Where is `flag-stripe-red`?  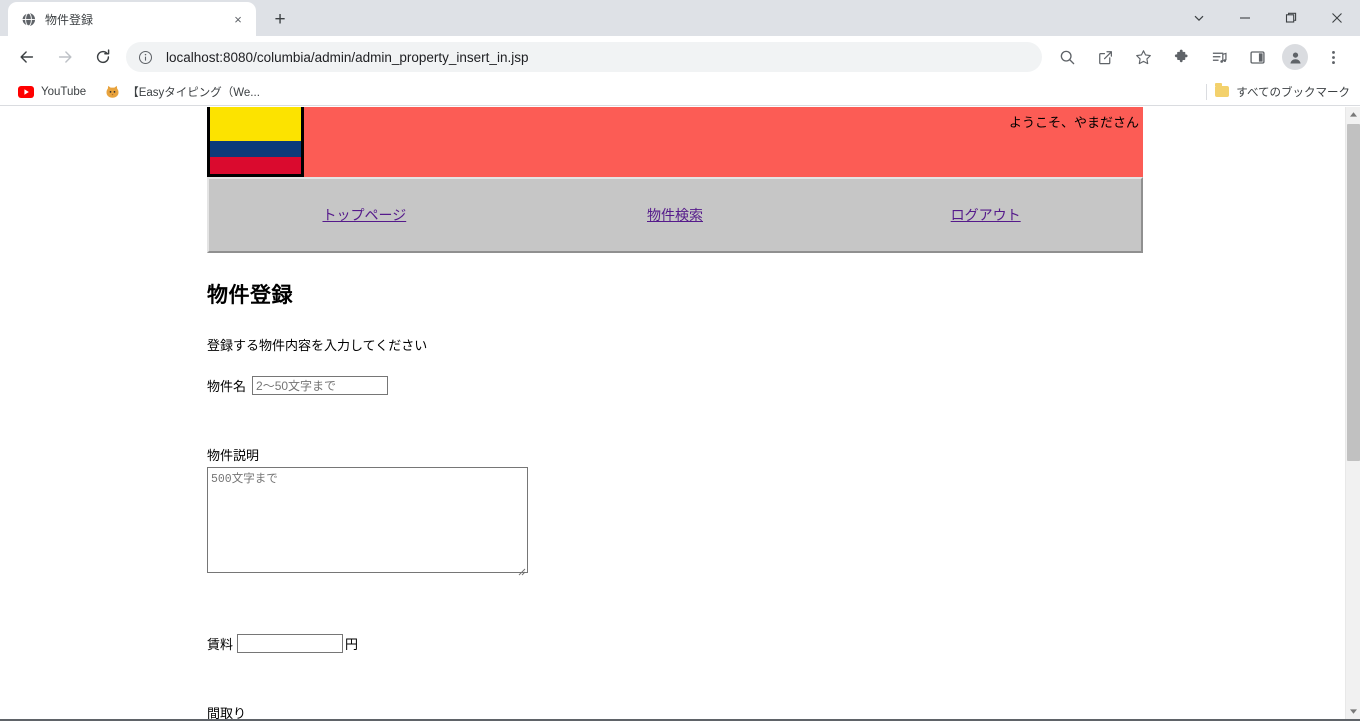
flag-stripe-red is located at coordinates (255, 165).